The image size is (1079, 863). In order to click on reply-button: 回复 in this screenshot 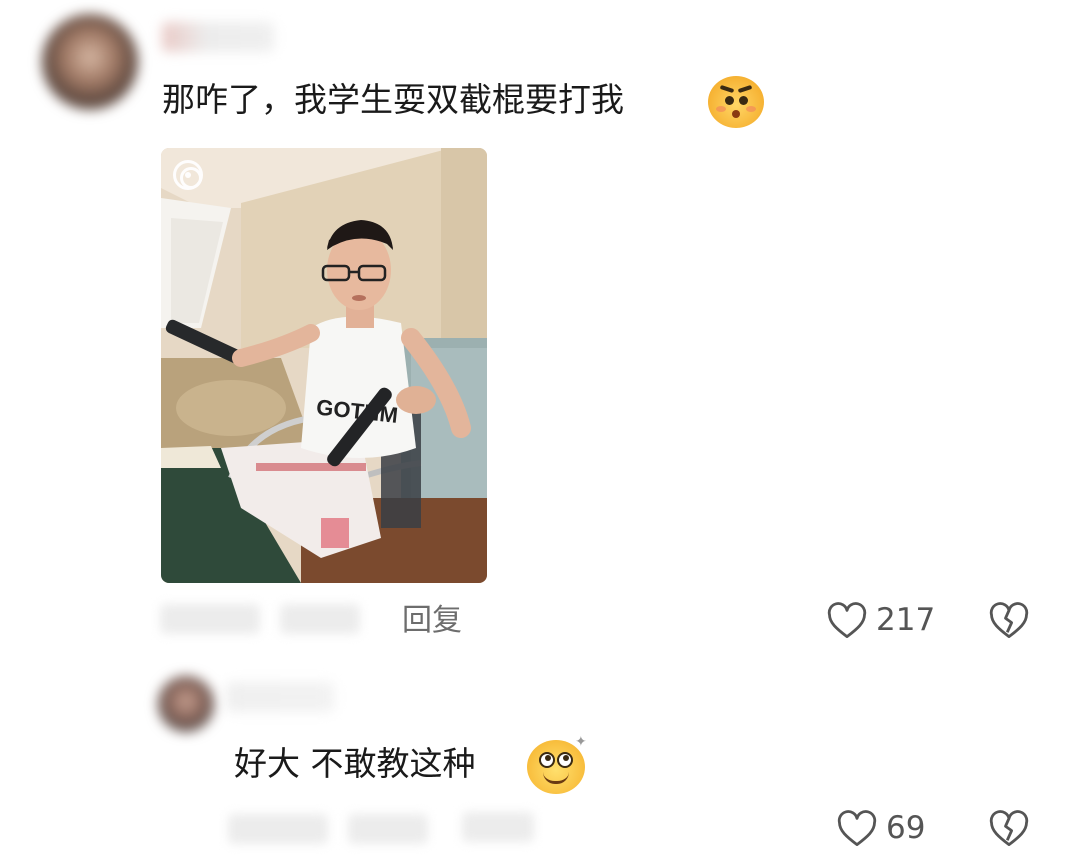, I will do `click(432, 621)`.